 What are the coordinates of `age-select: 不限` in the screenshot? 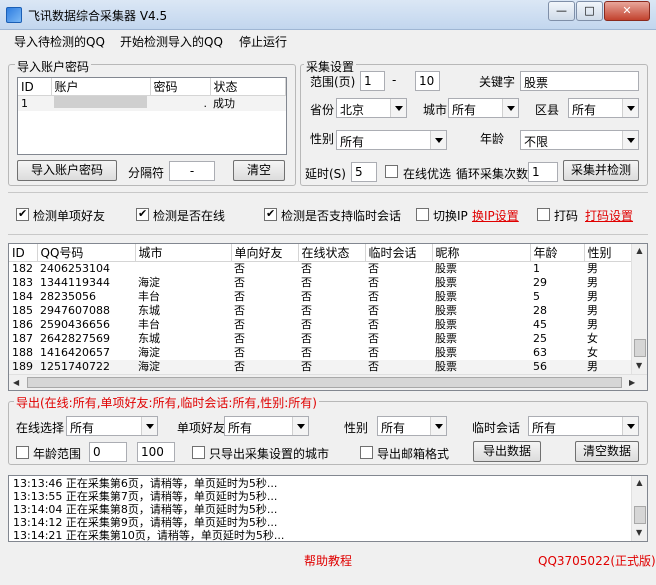 It's located at (579, 140).